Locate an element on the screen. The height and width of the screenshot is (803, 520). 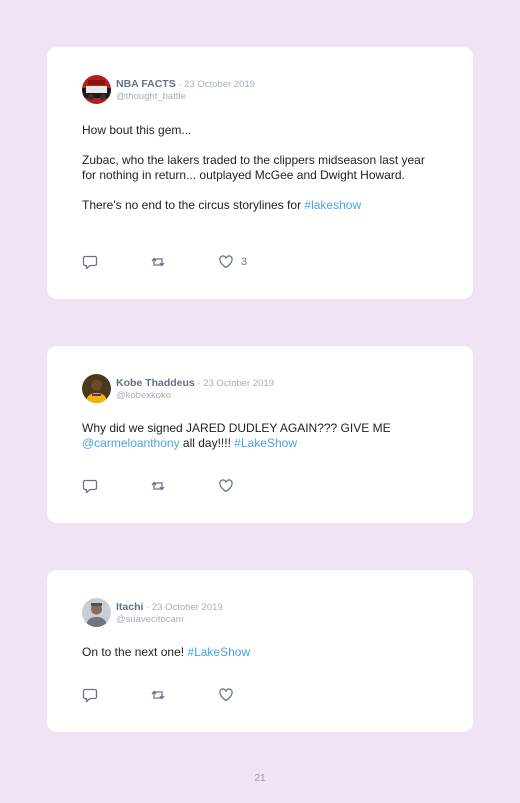
team-logo-avatar-icon is located at coordinates (96, 89).